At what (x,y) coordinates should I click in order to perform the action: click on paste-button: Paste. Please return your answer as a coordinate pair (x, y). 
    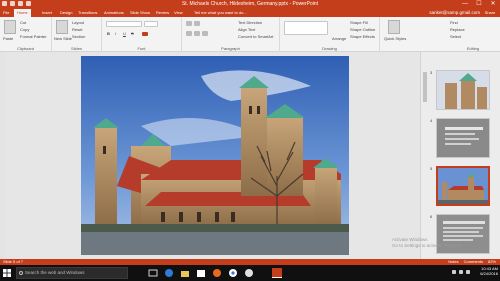
    Looking at the image, I should click on (8, 38).